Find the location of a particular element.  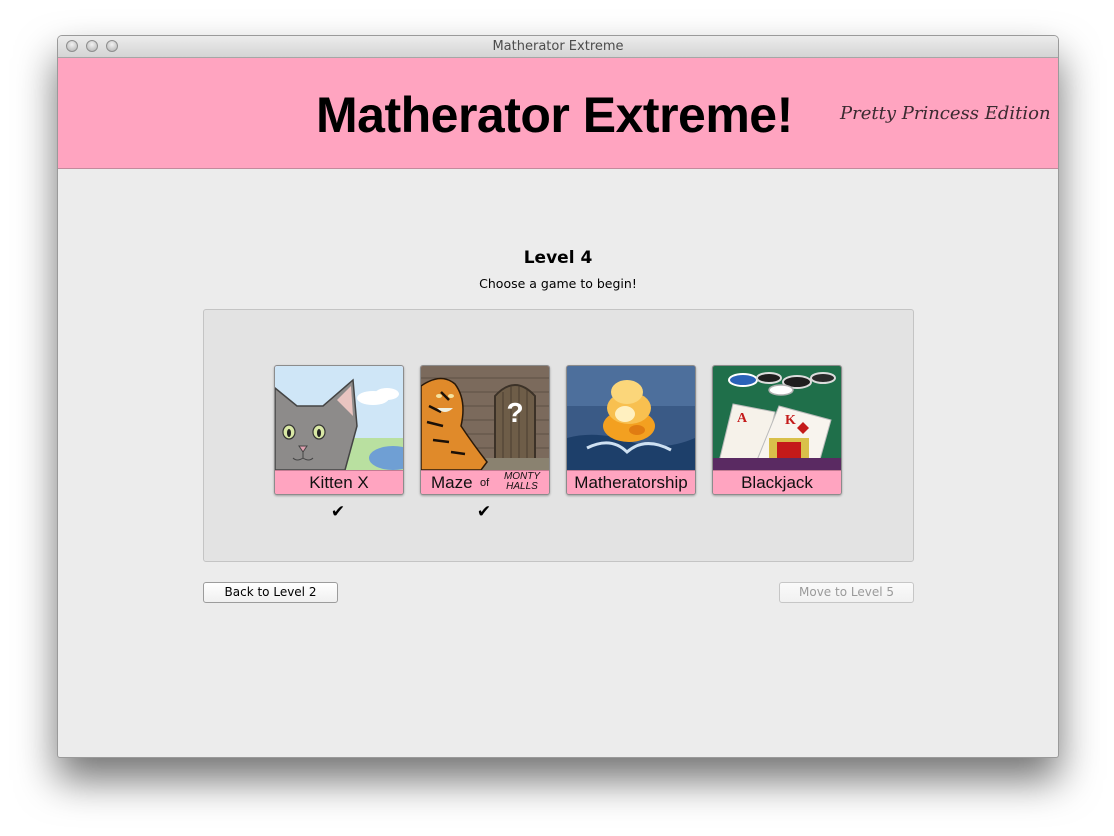

back-level-button: Back to Level 2 is located at coordinates (270, 592).